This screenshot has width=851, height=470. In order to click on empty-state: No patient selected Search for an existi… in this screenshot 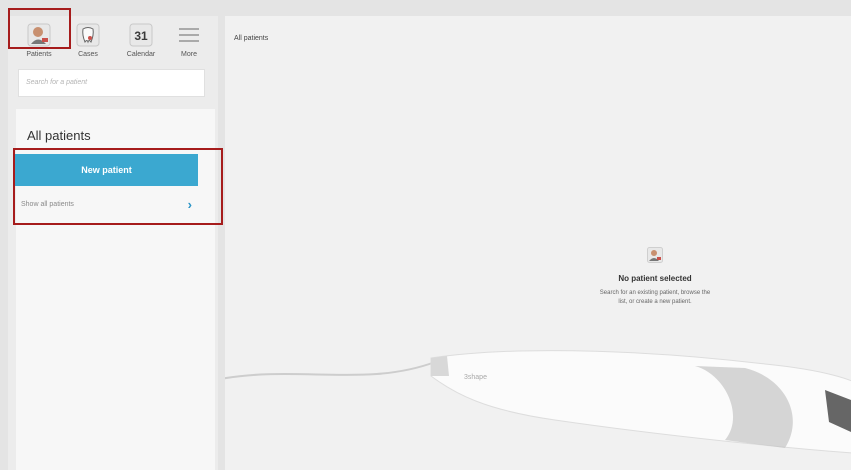, I will do `click(655, 277)`.